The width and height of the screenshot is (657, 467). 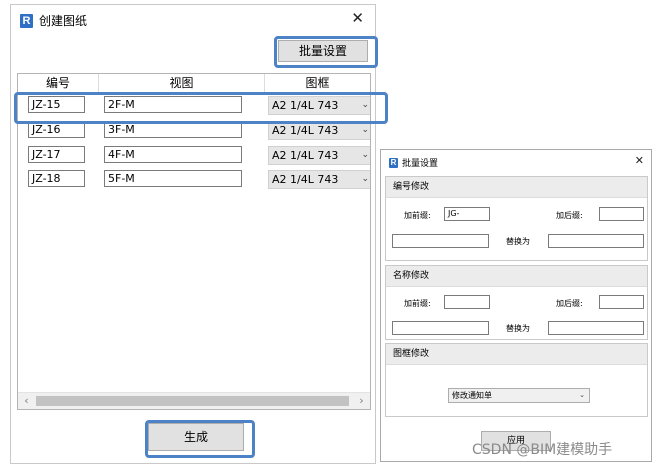 I want to click on dialog-title-bar: R 创建图纸, so click(x=53, y=20).